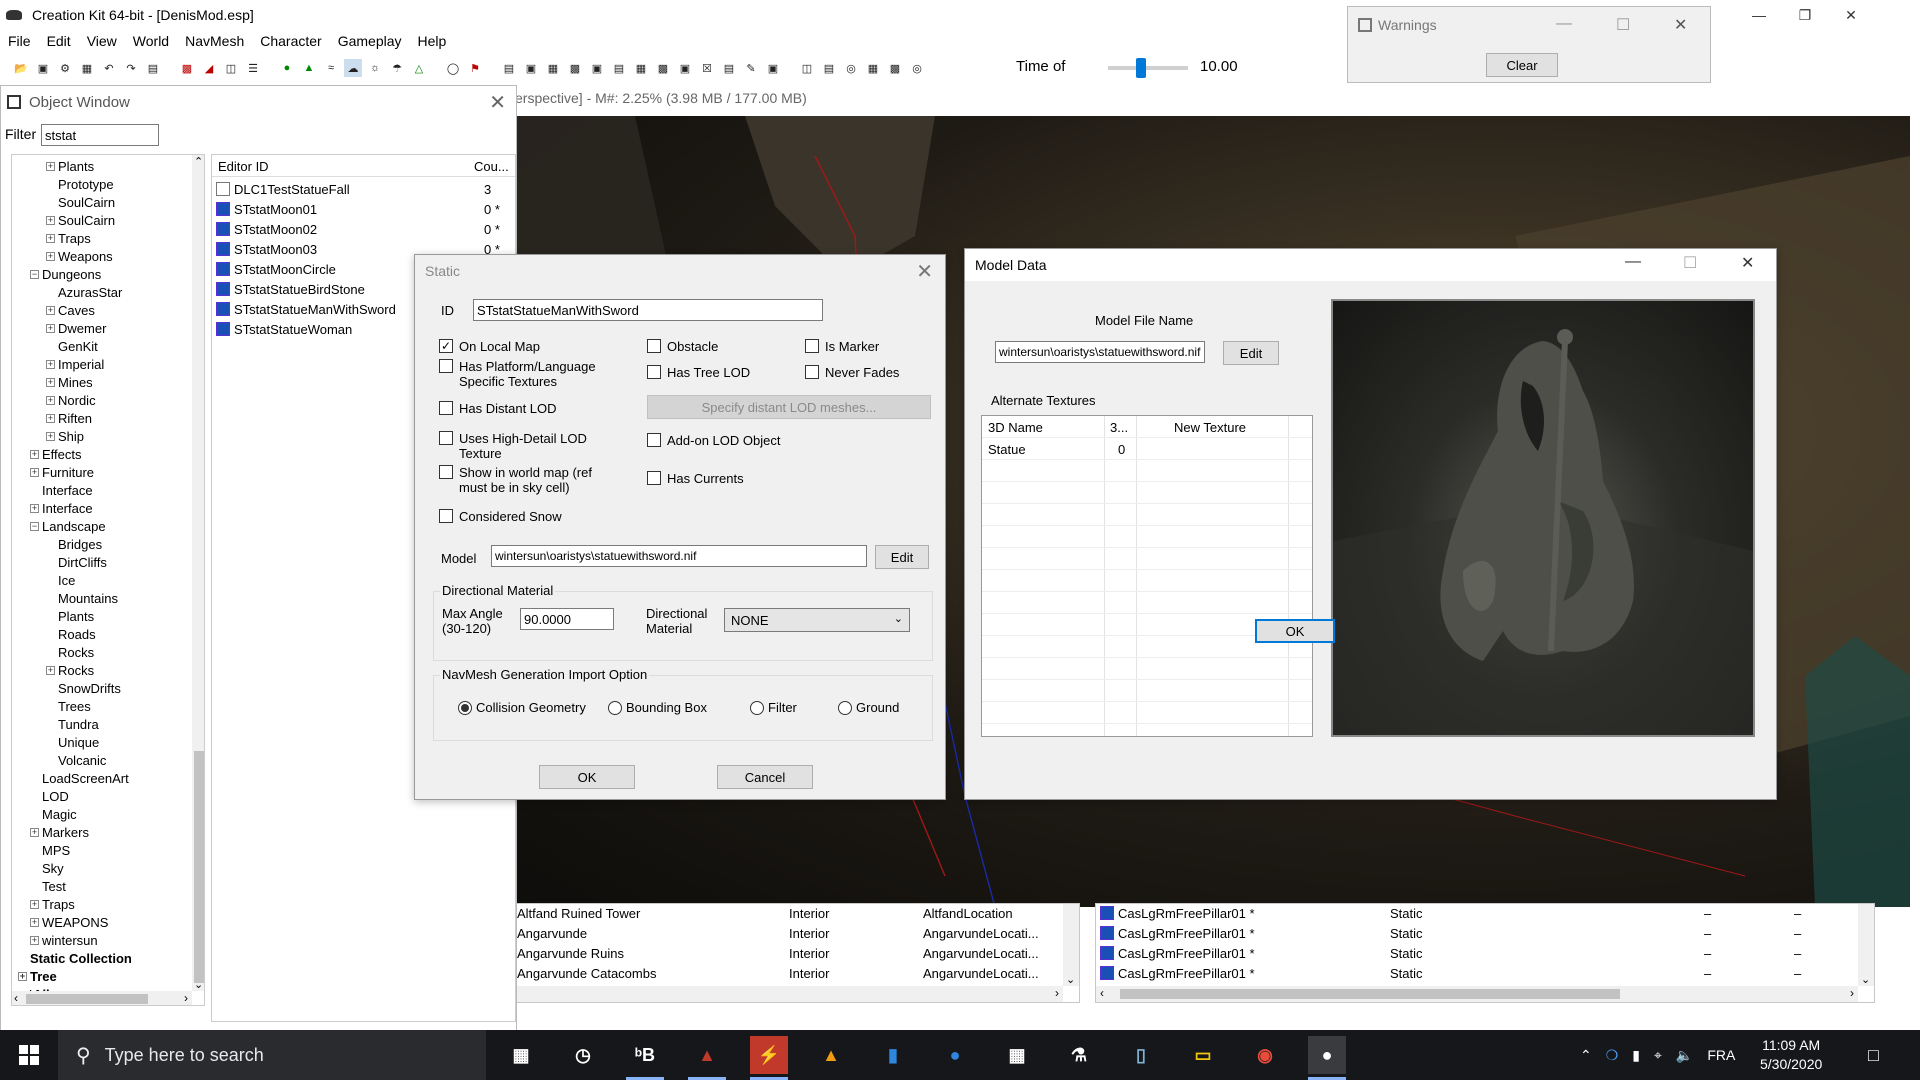 The height and width of the screenshot is (1080, 1920). I want to click on tree-item: Trees, so click(68, 706).